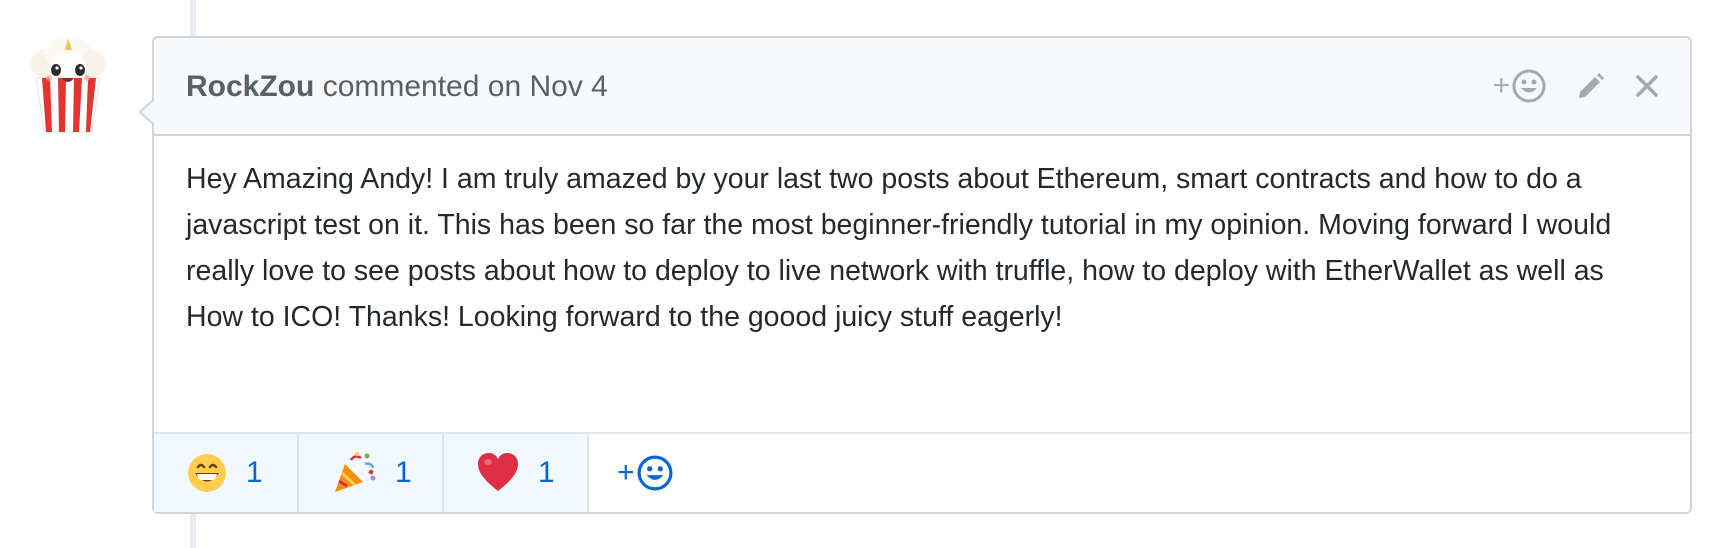 The height and width of the screenshot is (548, 1732). I want to click on reaction-heart-button: 1, so click(516, 473).